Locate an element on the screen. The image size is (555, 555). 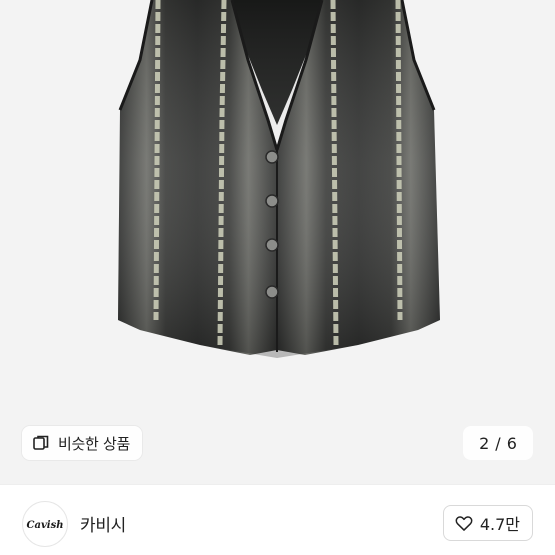
similar-products-label: 비슷한 상품 is located at coordinates (94, 443).